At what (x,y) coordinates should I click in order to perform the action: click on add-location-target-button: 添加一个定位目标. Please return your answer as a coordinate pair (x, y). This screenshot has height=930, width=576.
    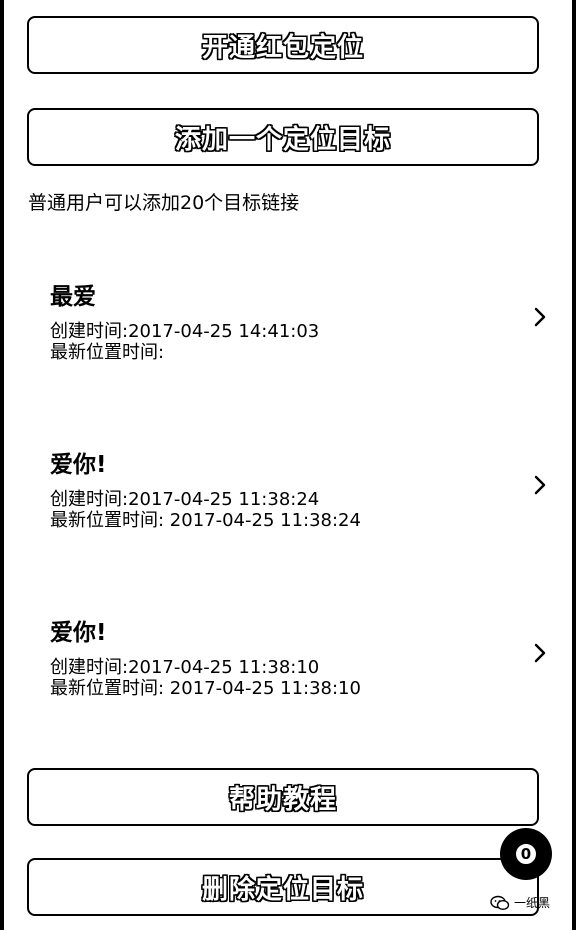
    Looking at the image, I should click on (283, 137).